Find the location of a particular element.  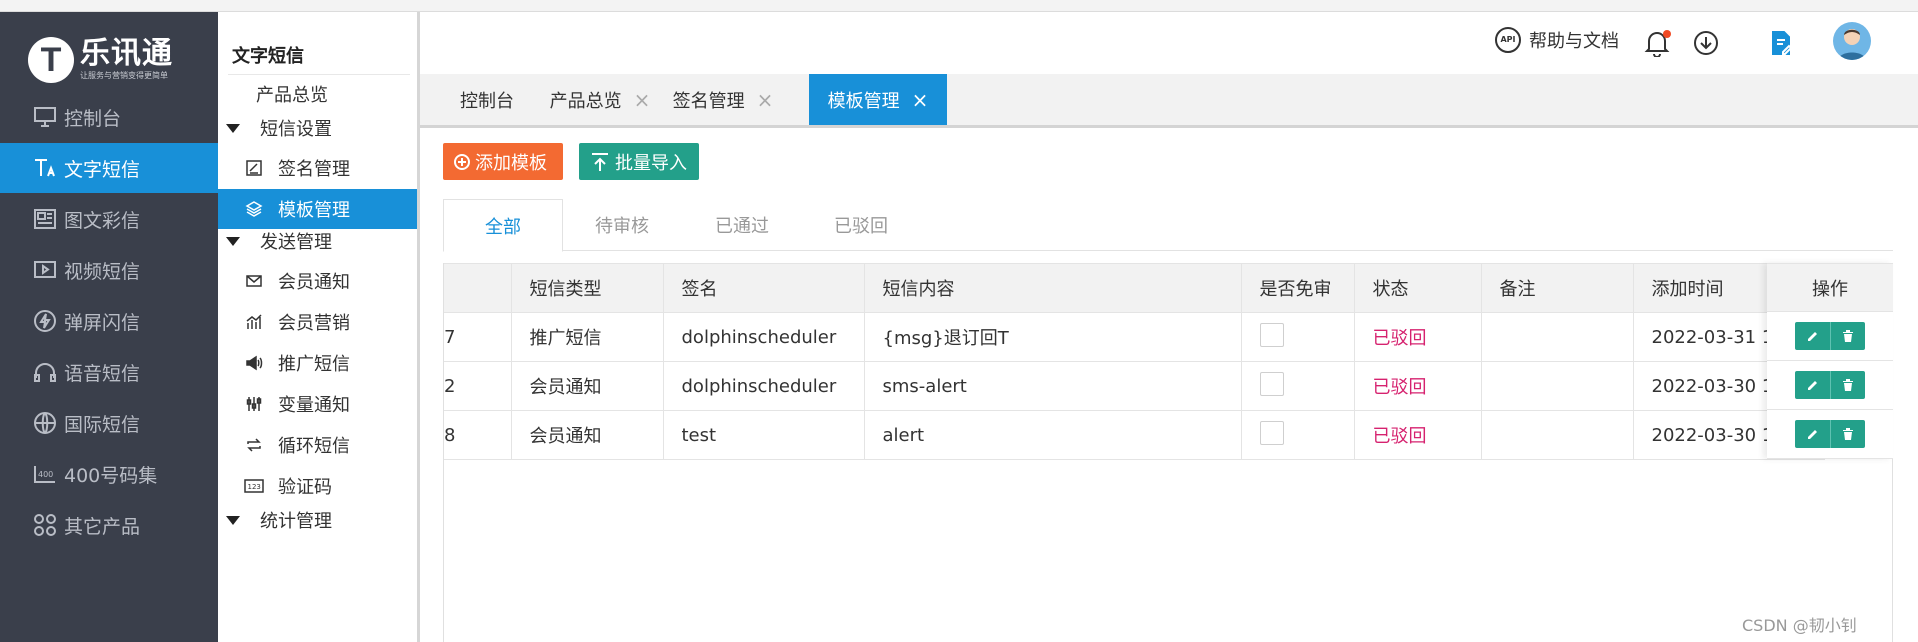

nav-label: 图文彩信 is located at coordinates (102, 220).